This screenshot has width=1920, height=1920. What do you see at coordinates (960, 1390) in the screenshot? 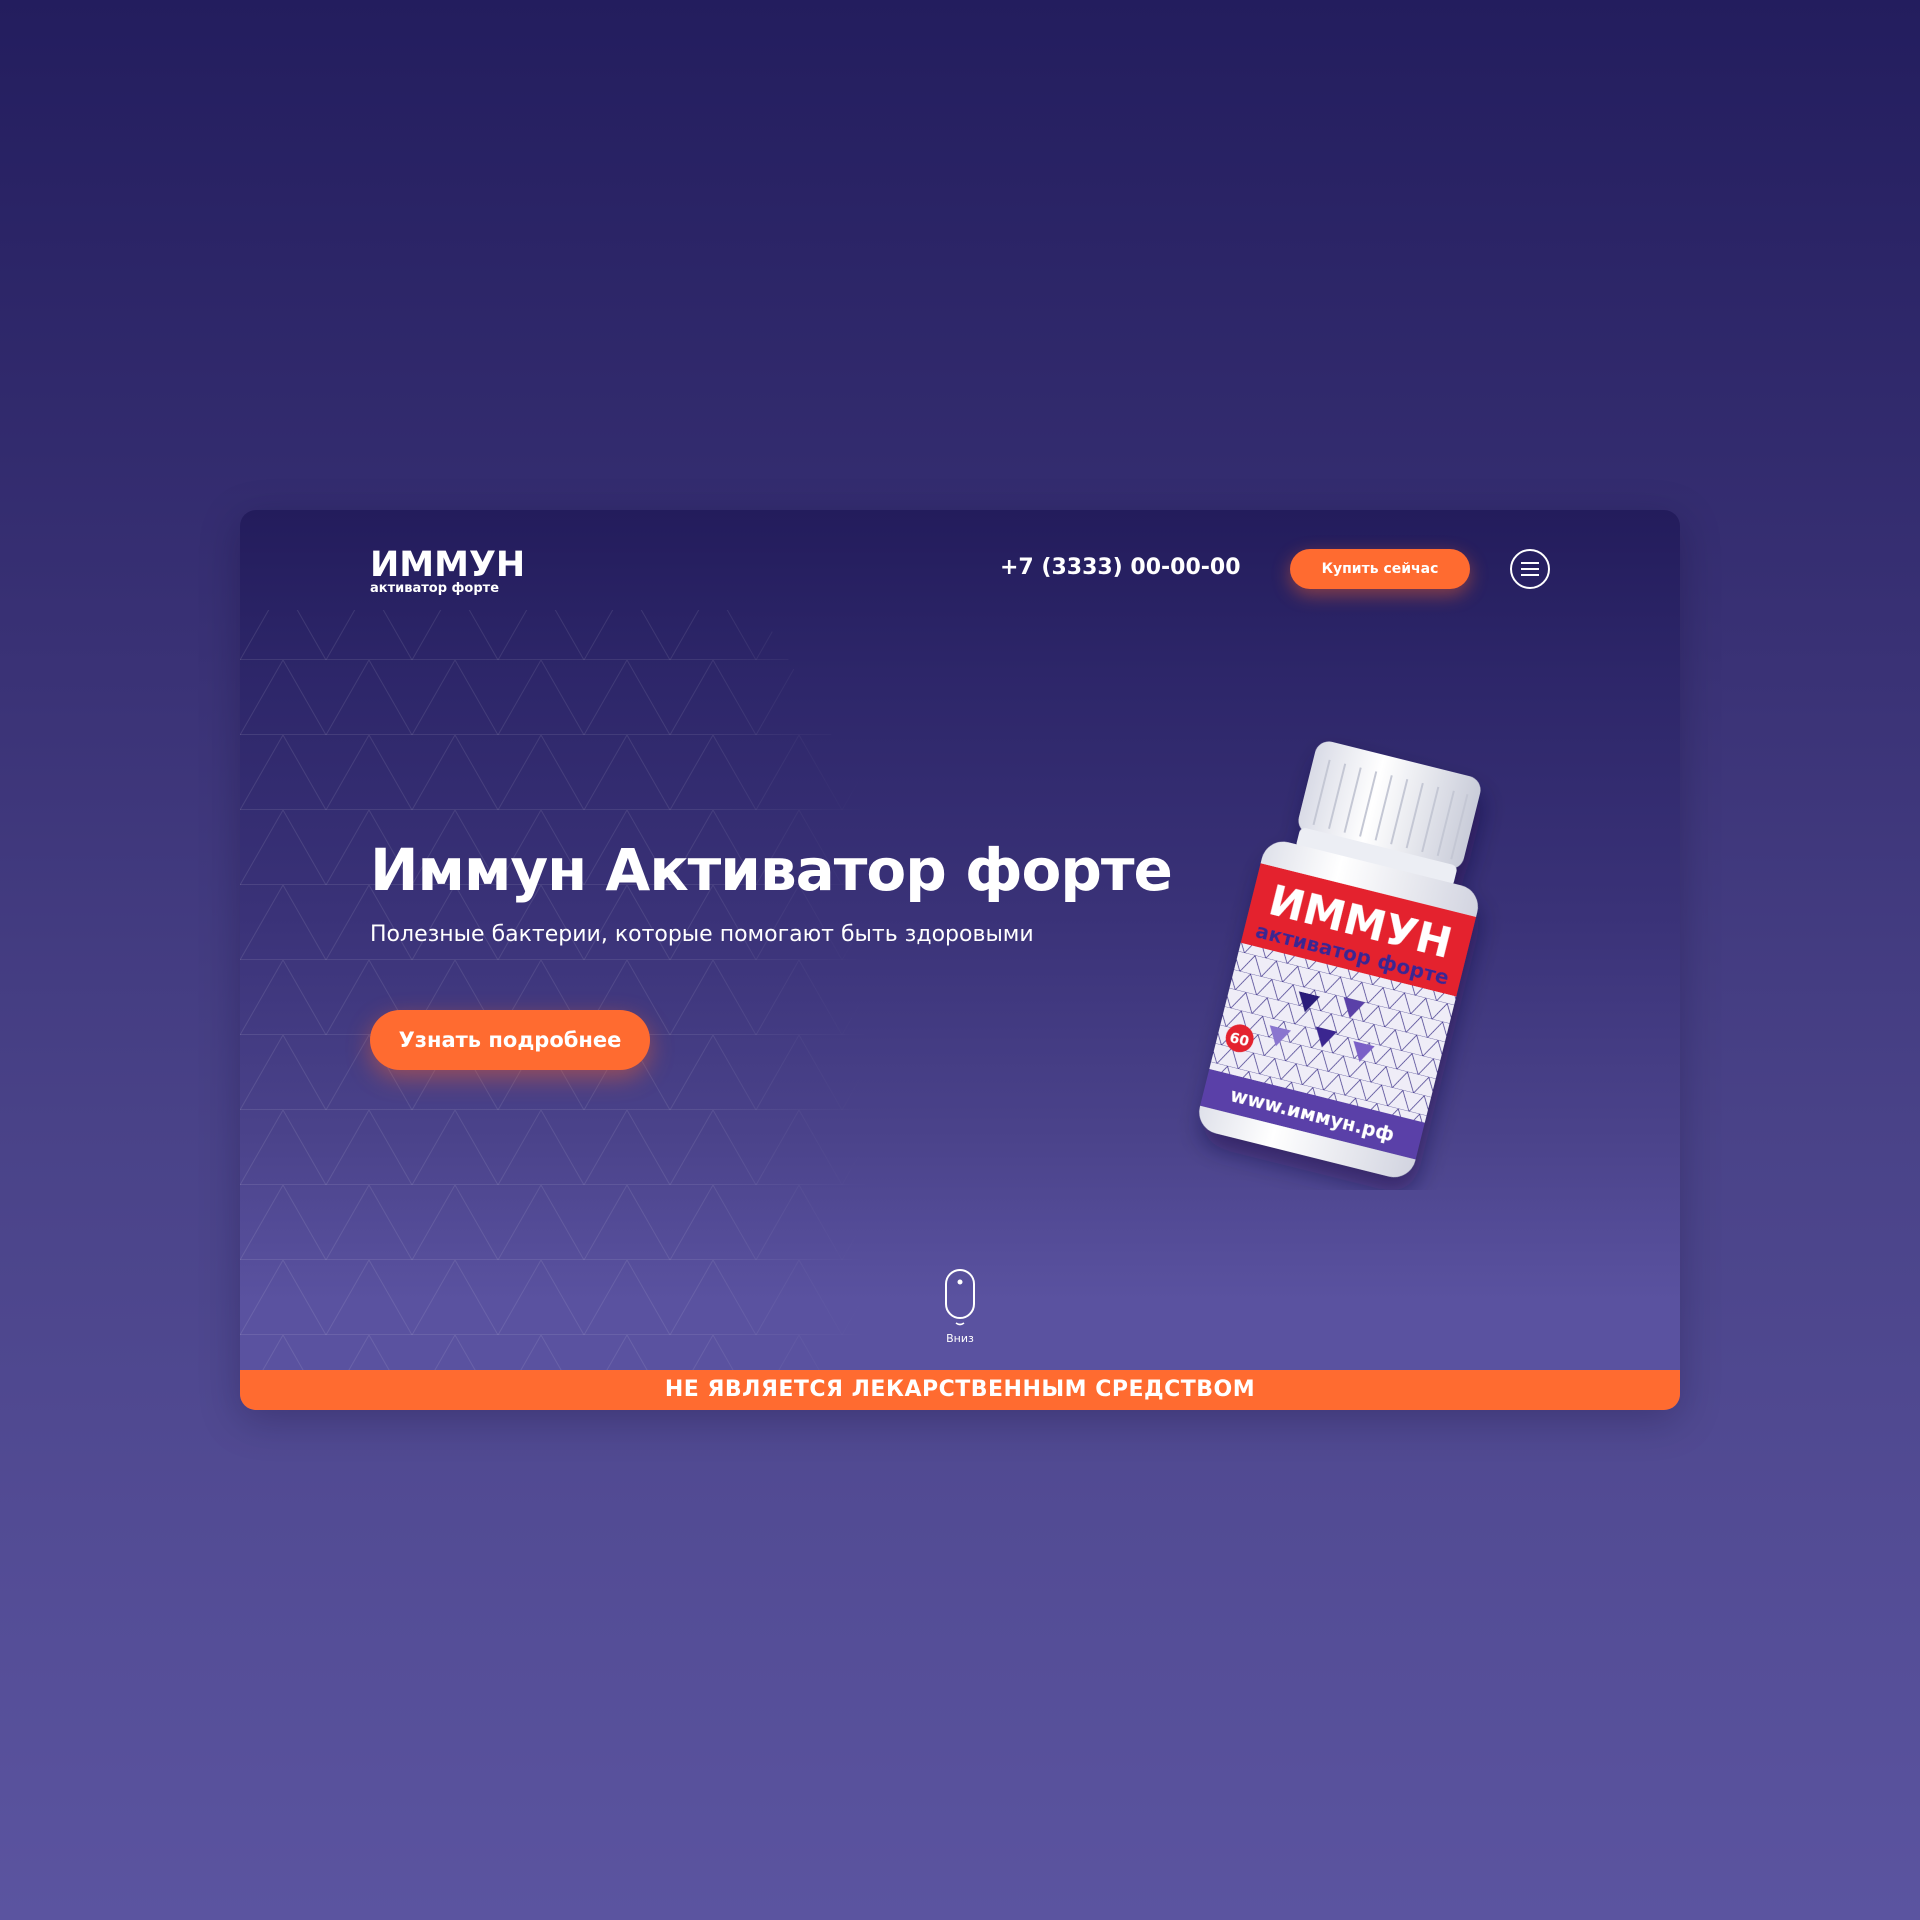
I see `disclaimer-banner: НЕ ЯВЛЯЕТСЯ ЛЕКАРСТВЕННЫМ СРЕДСТВОМ` at bounding box center [960, 1390].